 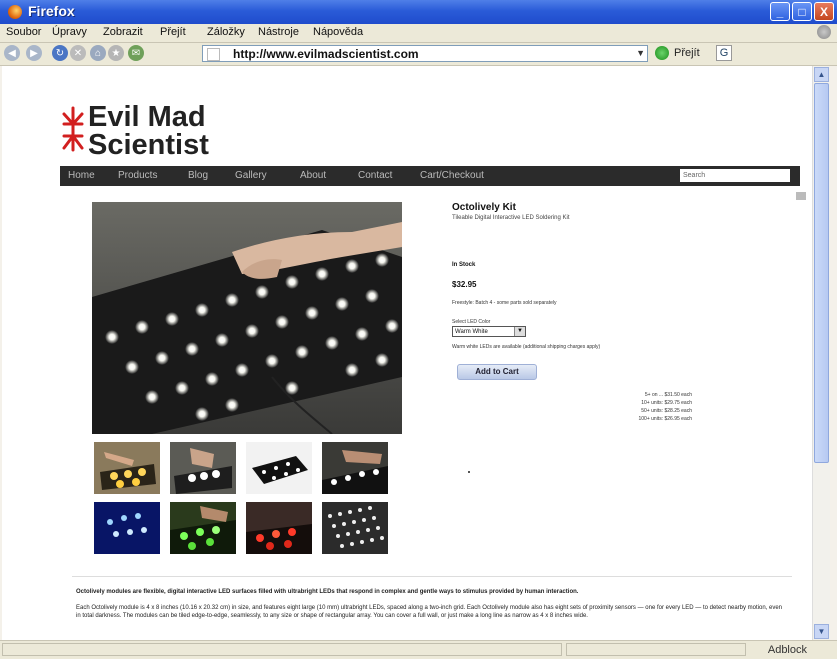 What do you see at coordinates (665, 419) in the screenshot?
I see `bulk-price-row: 100+ units: $26.95 each` at bounding box center [665, 419].